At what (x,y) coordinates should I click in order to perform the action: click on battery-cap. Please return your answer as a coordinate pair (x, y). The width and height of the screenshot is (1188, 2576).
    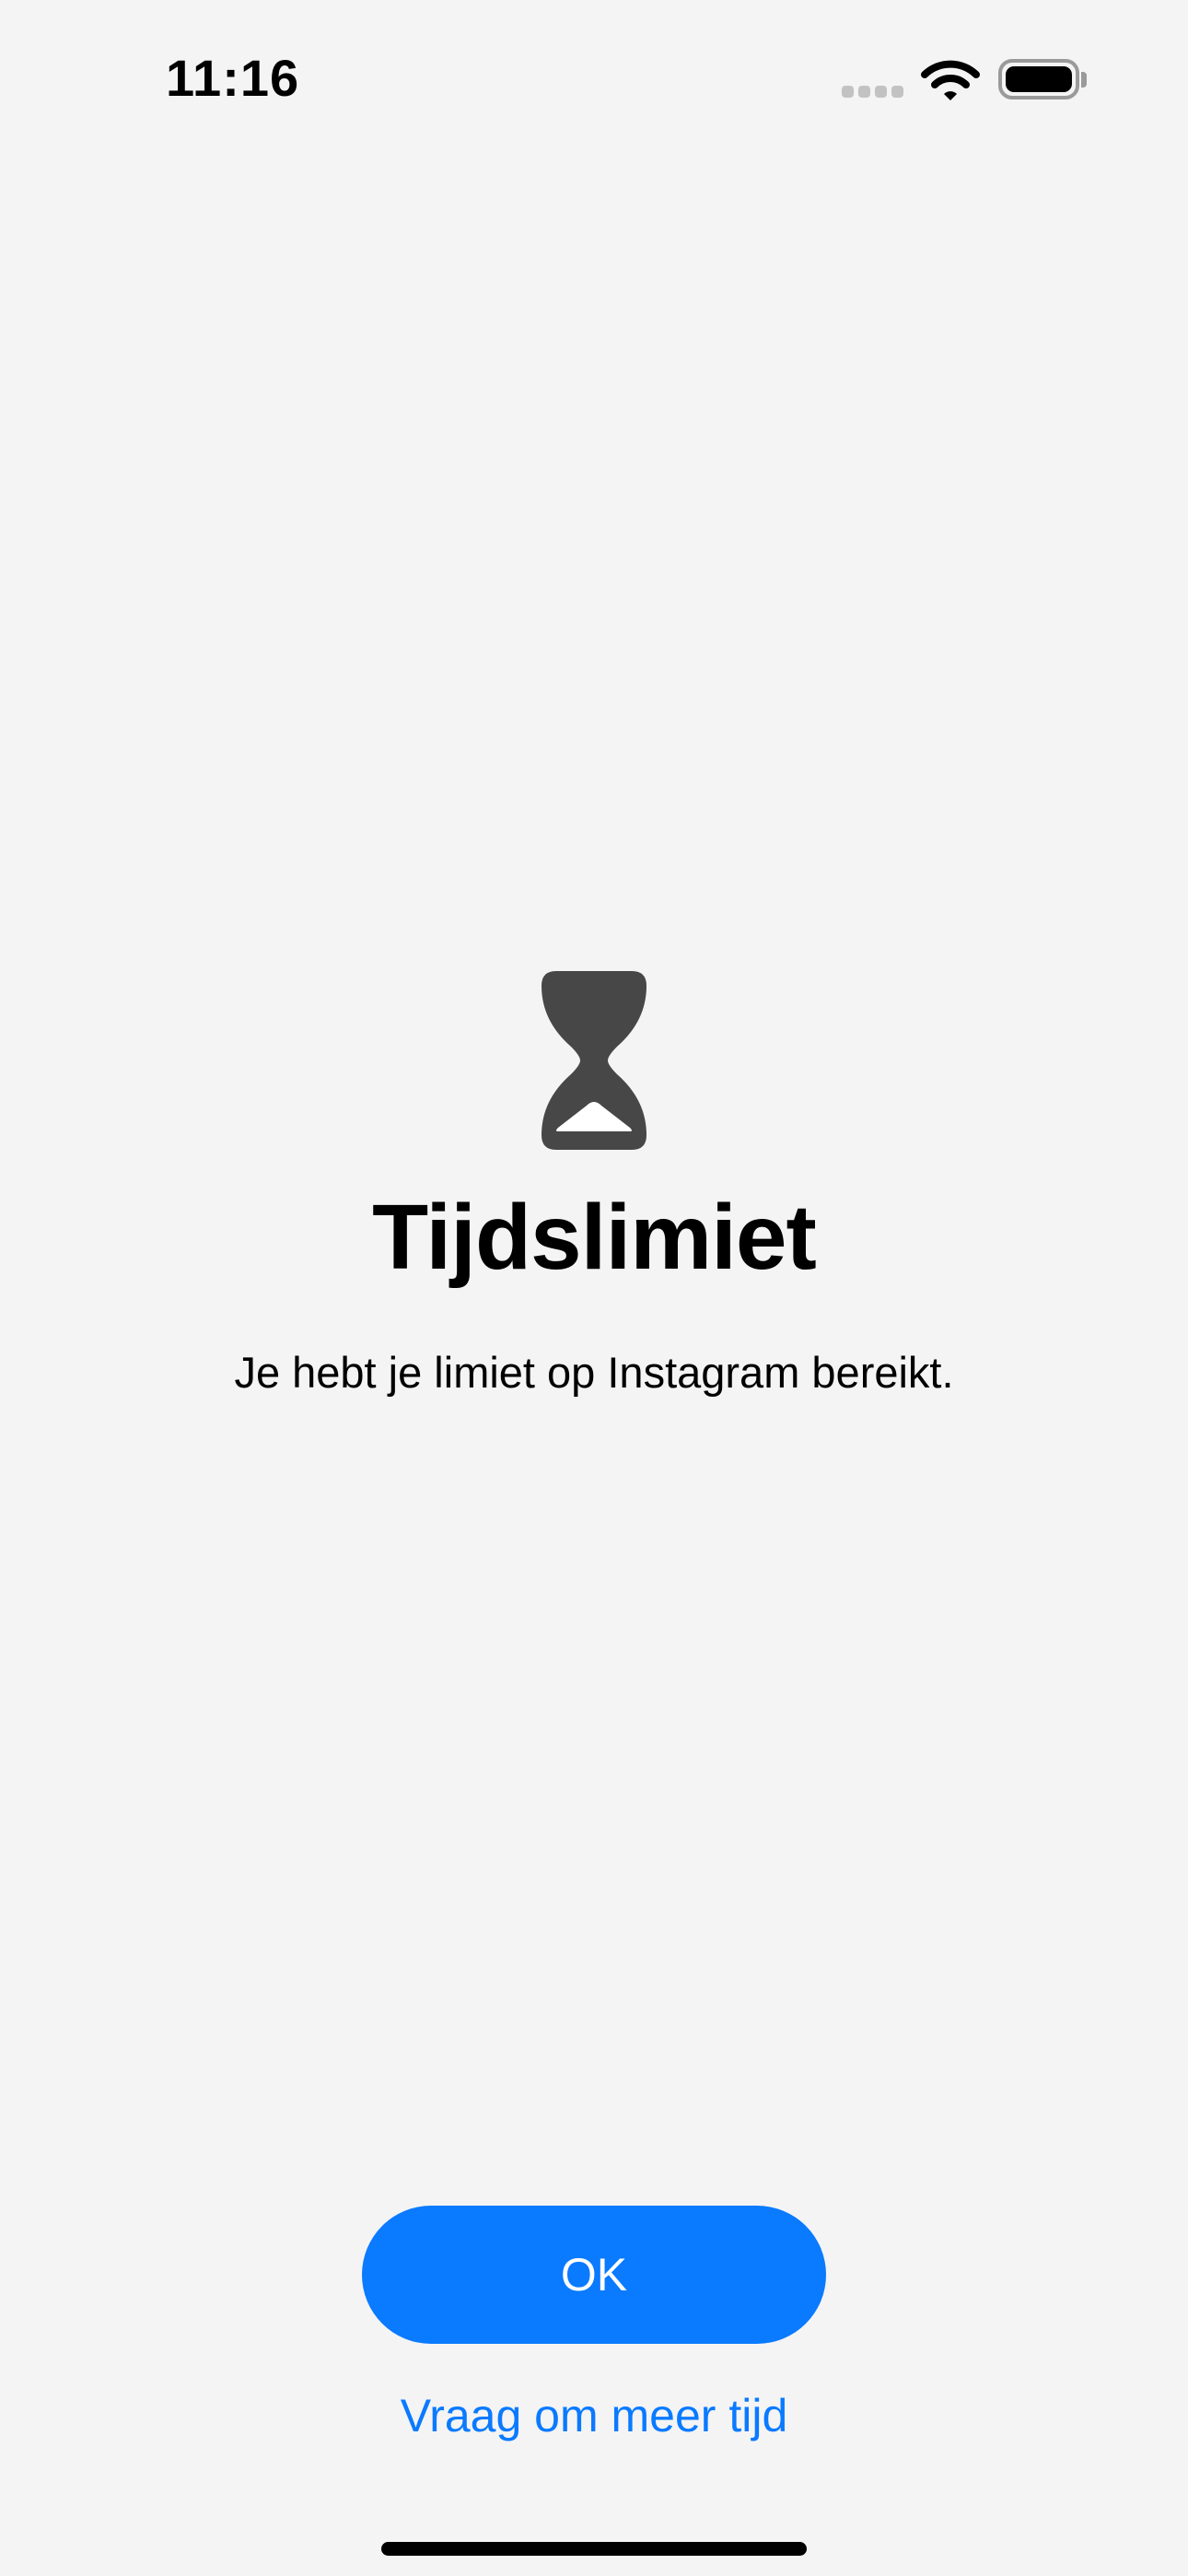
    Looking at the image, I should click on (1084, 80).